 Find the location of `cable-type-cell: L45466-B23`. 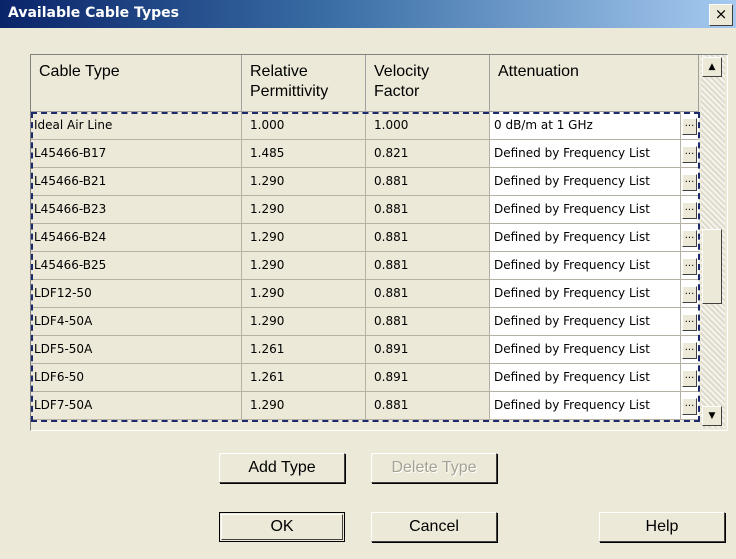

cable-type-cell: L45466-B23 is located at coordinates (136, 210).